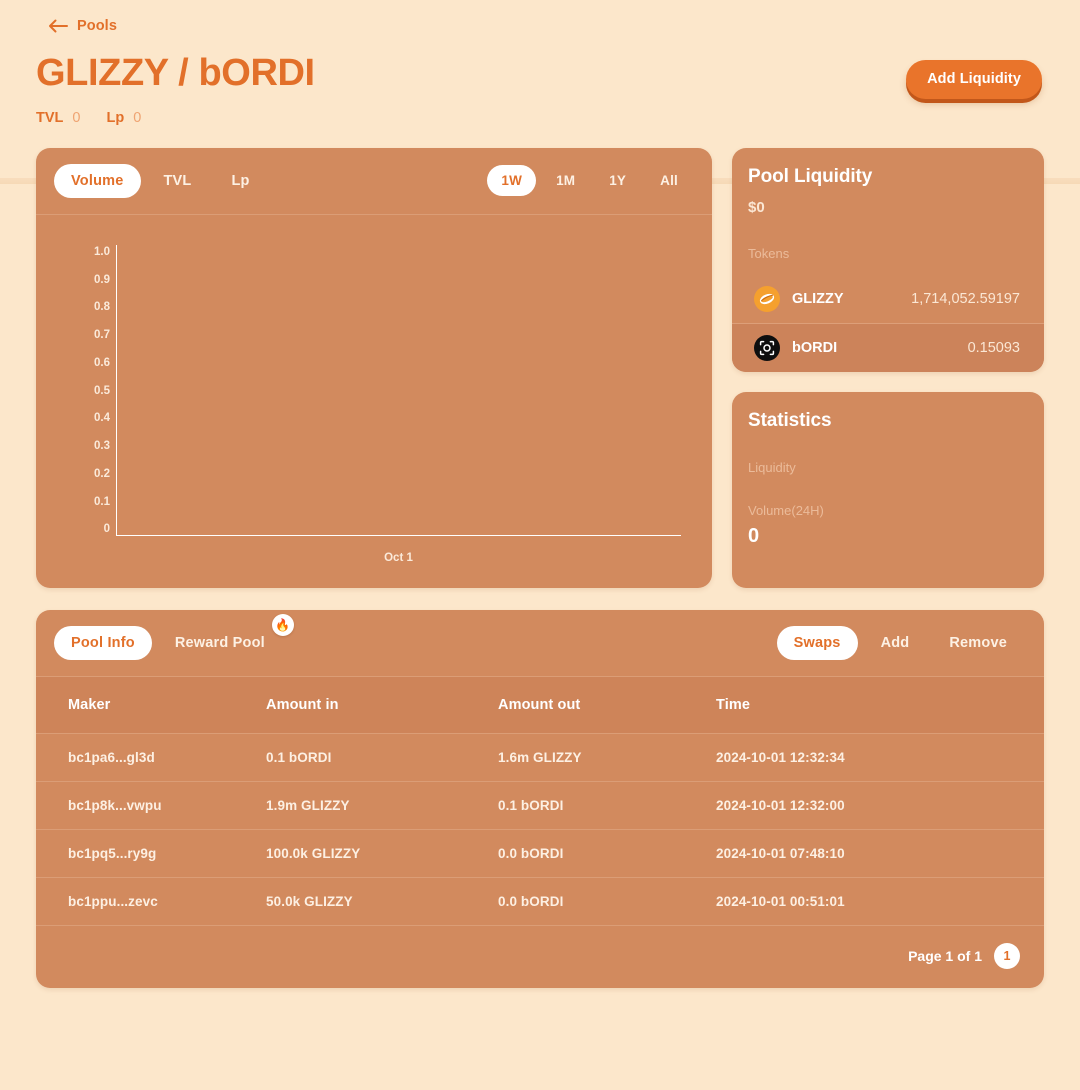 This screenshot has width=1080, height=1090. I want to click on token-name-glizzy: GLIZZY, so click(818, 298).